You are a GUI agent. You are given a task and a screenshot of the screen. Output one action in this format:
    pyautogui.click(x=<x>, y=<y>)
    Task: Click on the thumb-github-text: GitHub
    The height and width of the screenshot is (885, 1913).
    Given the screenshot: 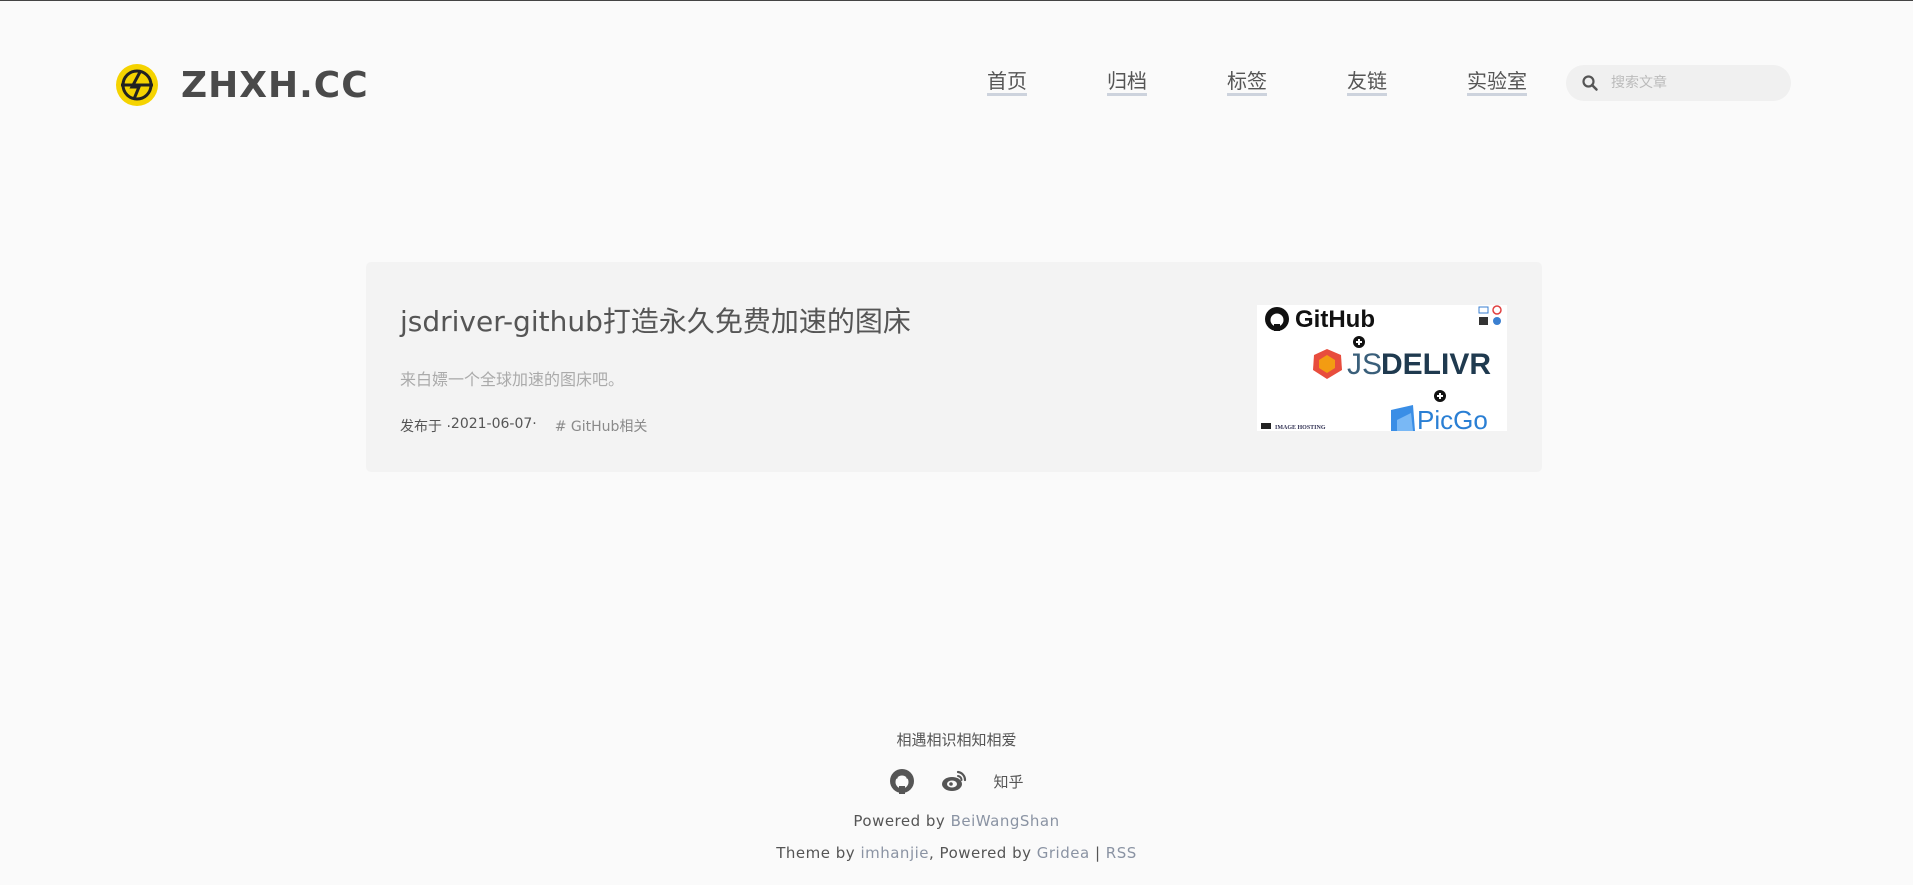 What is the action you would take?
    pyautogui.click(x=1335, y=319)
    